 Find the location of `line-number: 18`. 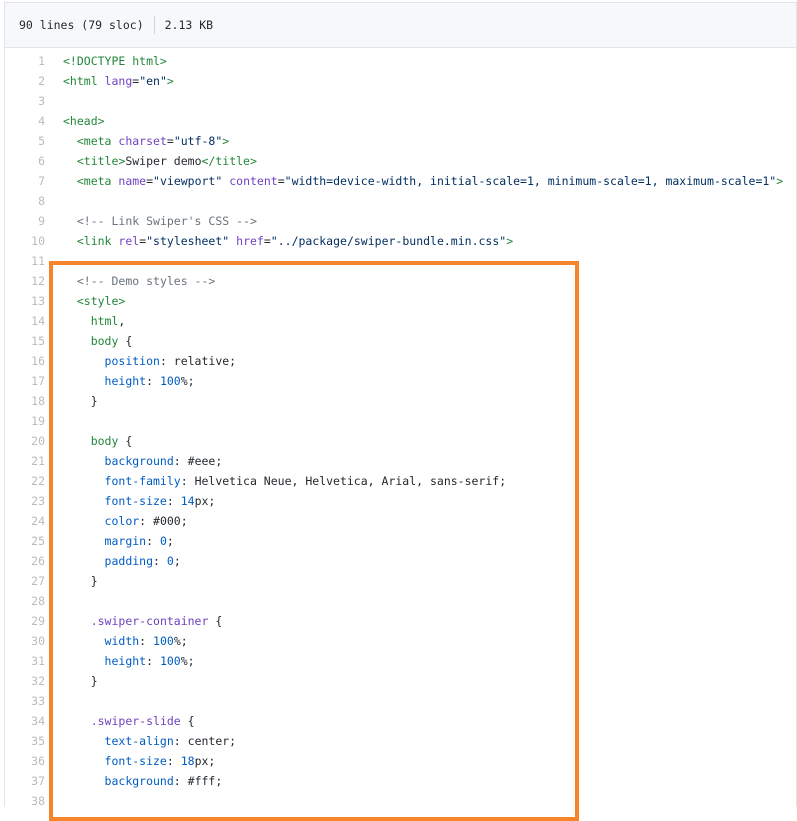

line-number: 18 is located at coordinates (34, 401).